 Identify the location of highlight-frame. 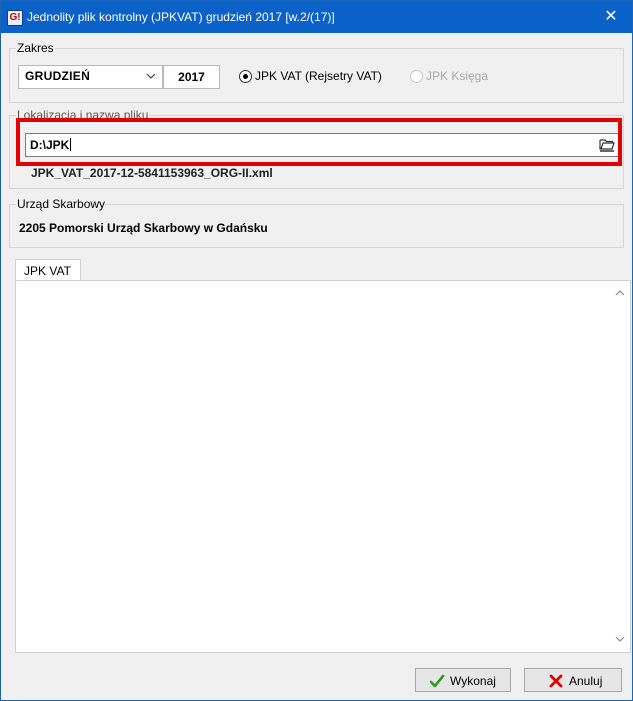
(319, 142).